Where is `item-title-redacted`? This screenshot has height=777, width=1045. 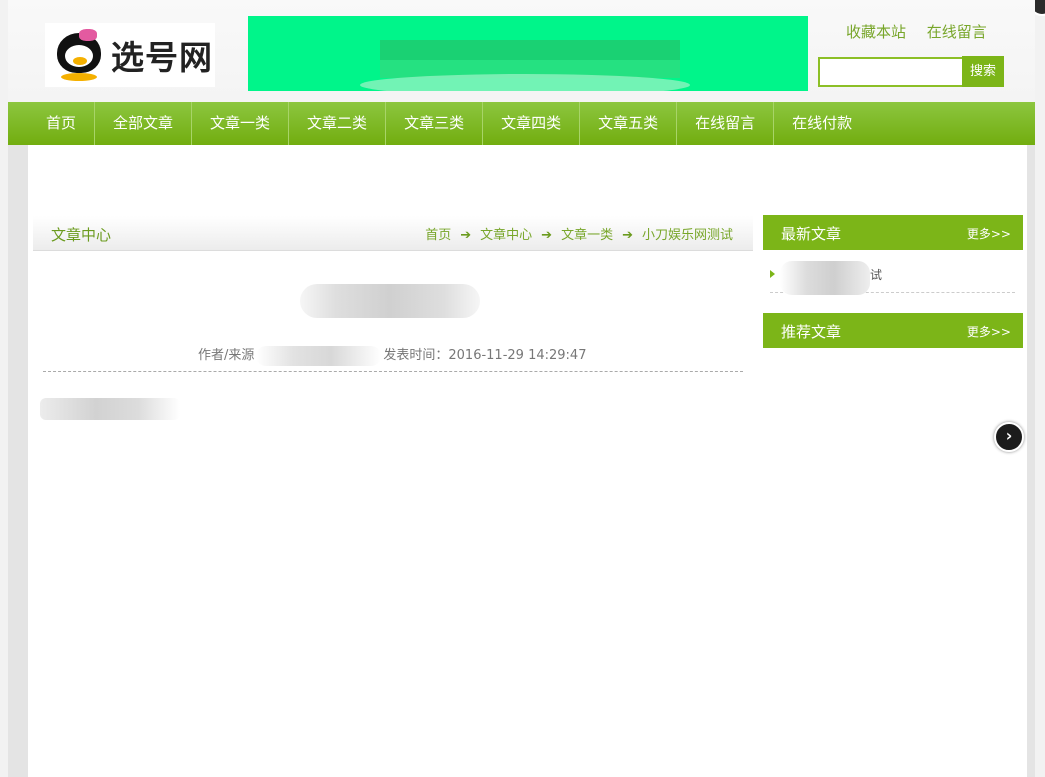 item-title-redacted is located at coordinates (825, 278).